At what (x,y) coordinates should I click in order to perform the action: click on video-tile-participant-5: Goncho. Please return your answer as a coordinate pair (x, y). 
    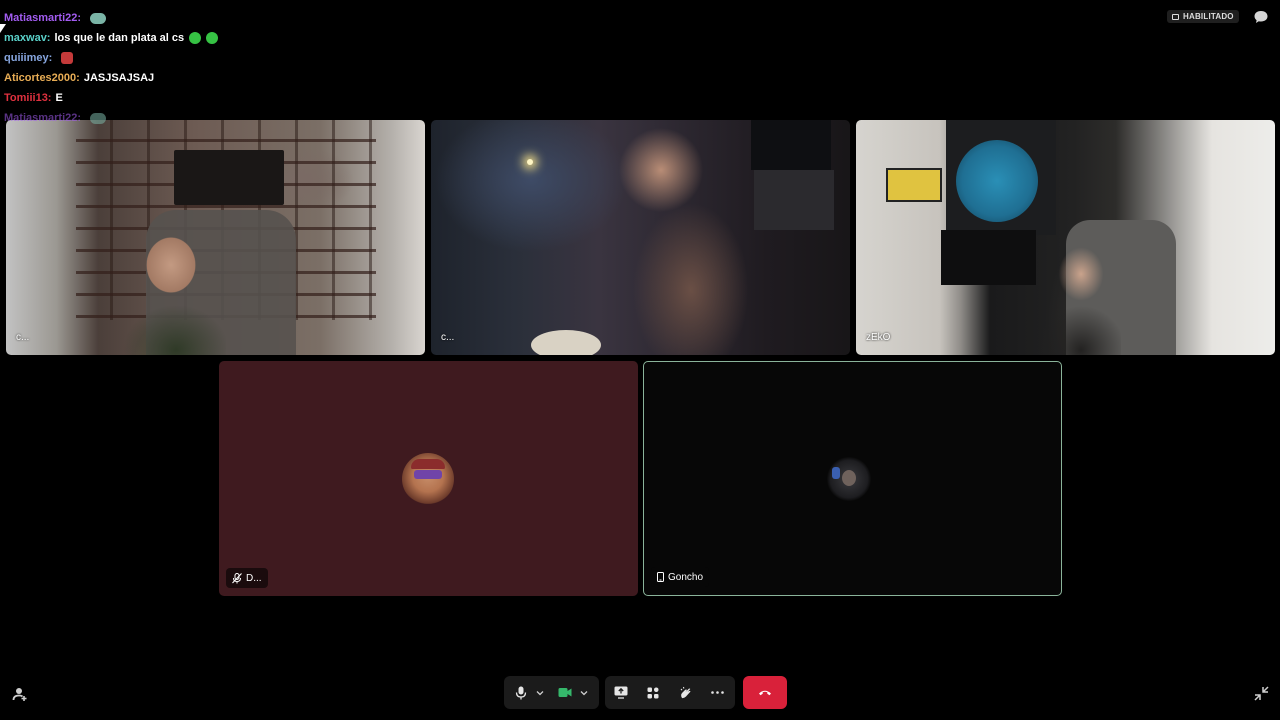
    Looking at the image, I should click on (852, 478).